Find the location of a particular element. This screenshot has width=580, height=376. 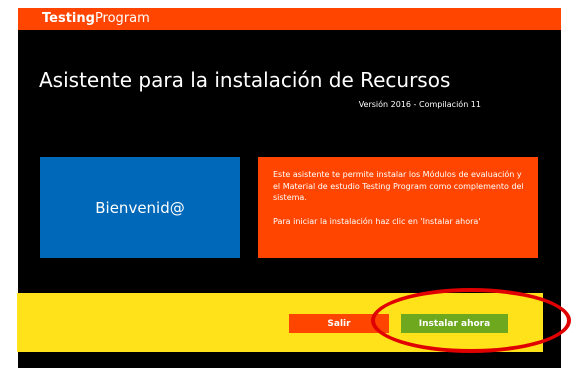

welcome-text: Bienvenid@ is located at coordinates (140, 207).